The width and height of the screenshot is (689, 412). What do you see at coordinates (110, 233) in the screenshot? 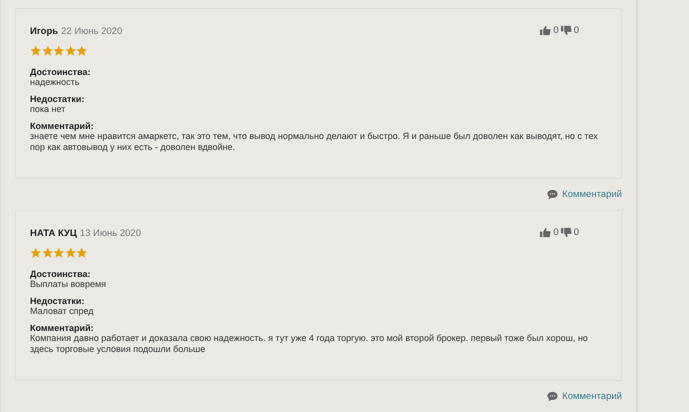
I see `review-date: 13 Июнь 2020` at bounding box center [110, 233].